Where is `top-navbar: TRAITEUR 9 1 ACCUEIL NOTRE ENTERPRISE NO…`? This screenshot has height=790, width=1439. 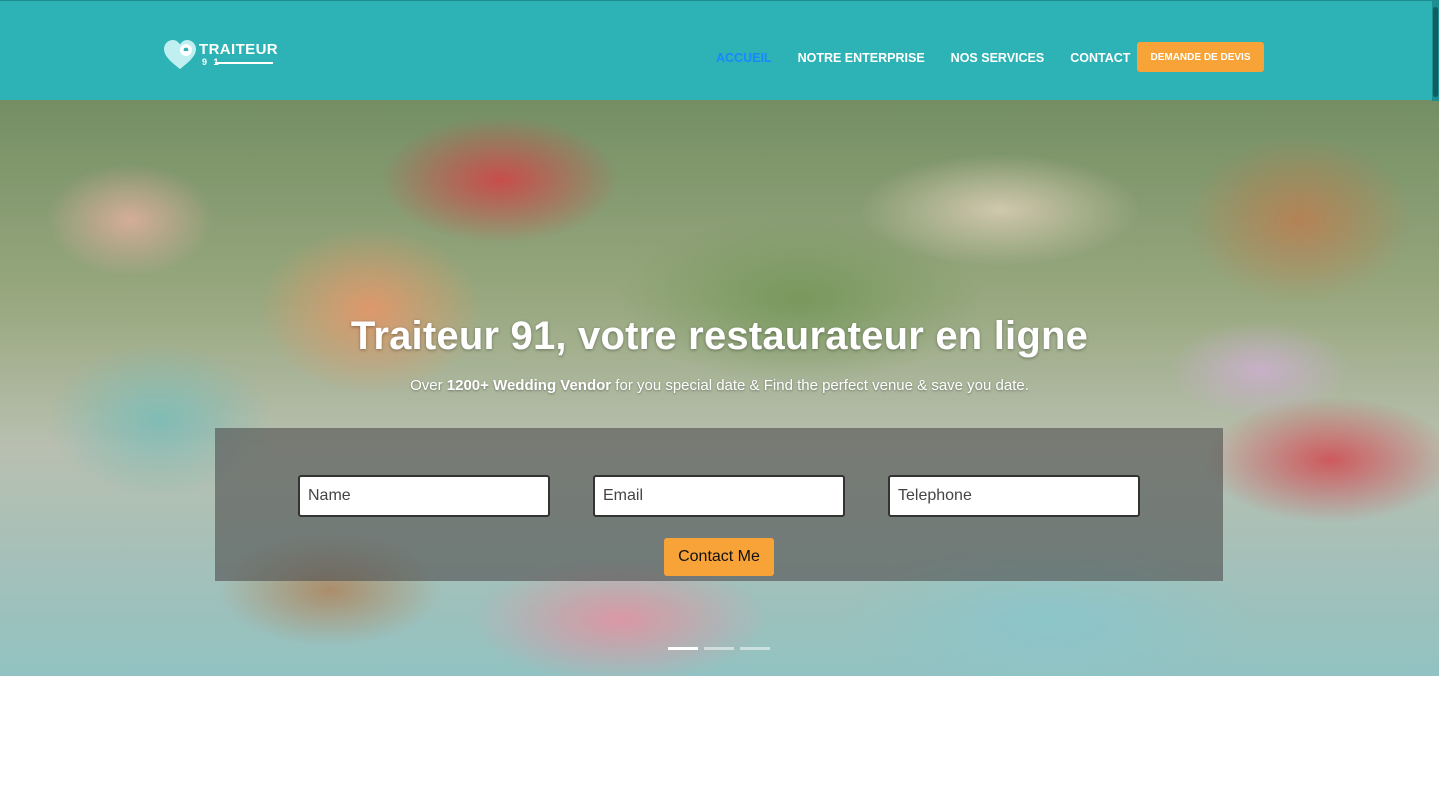 top-navbar: TRAITEUR 9 1 ACCUEIL NOTRE ENTERPRISE NO… is located at coordinates (719, 50).